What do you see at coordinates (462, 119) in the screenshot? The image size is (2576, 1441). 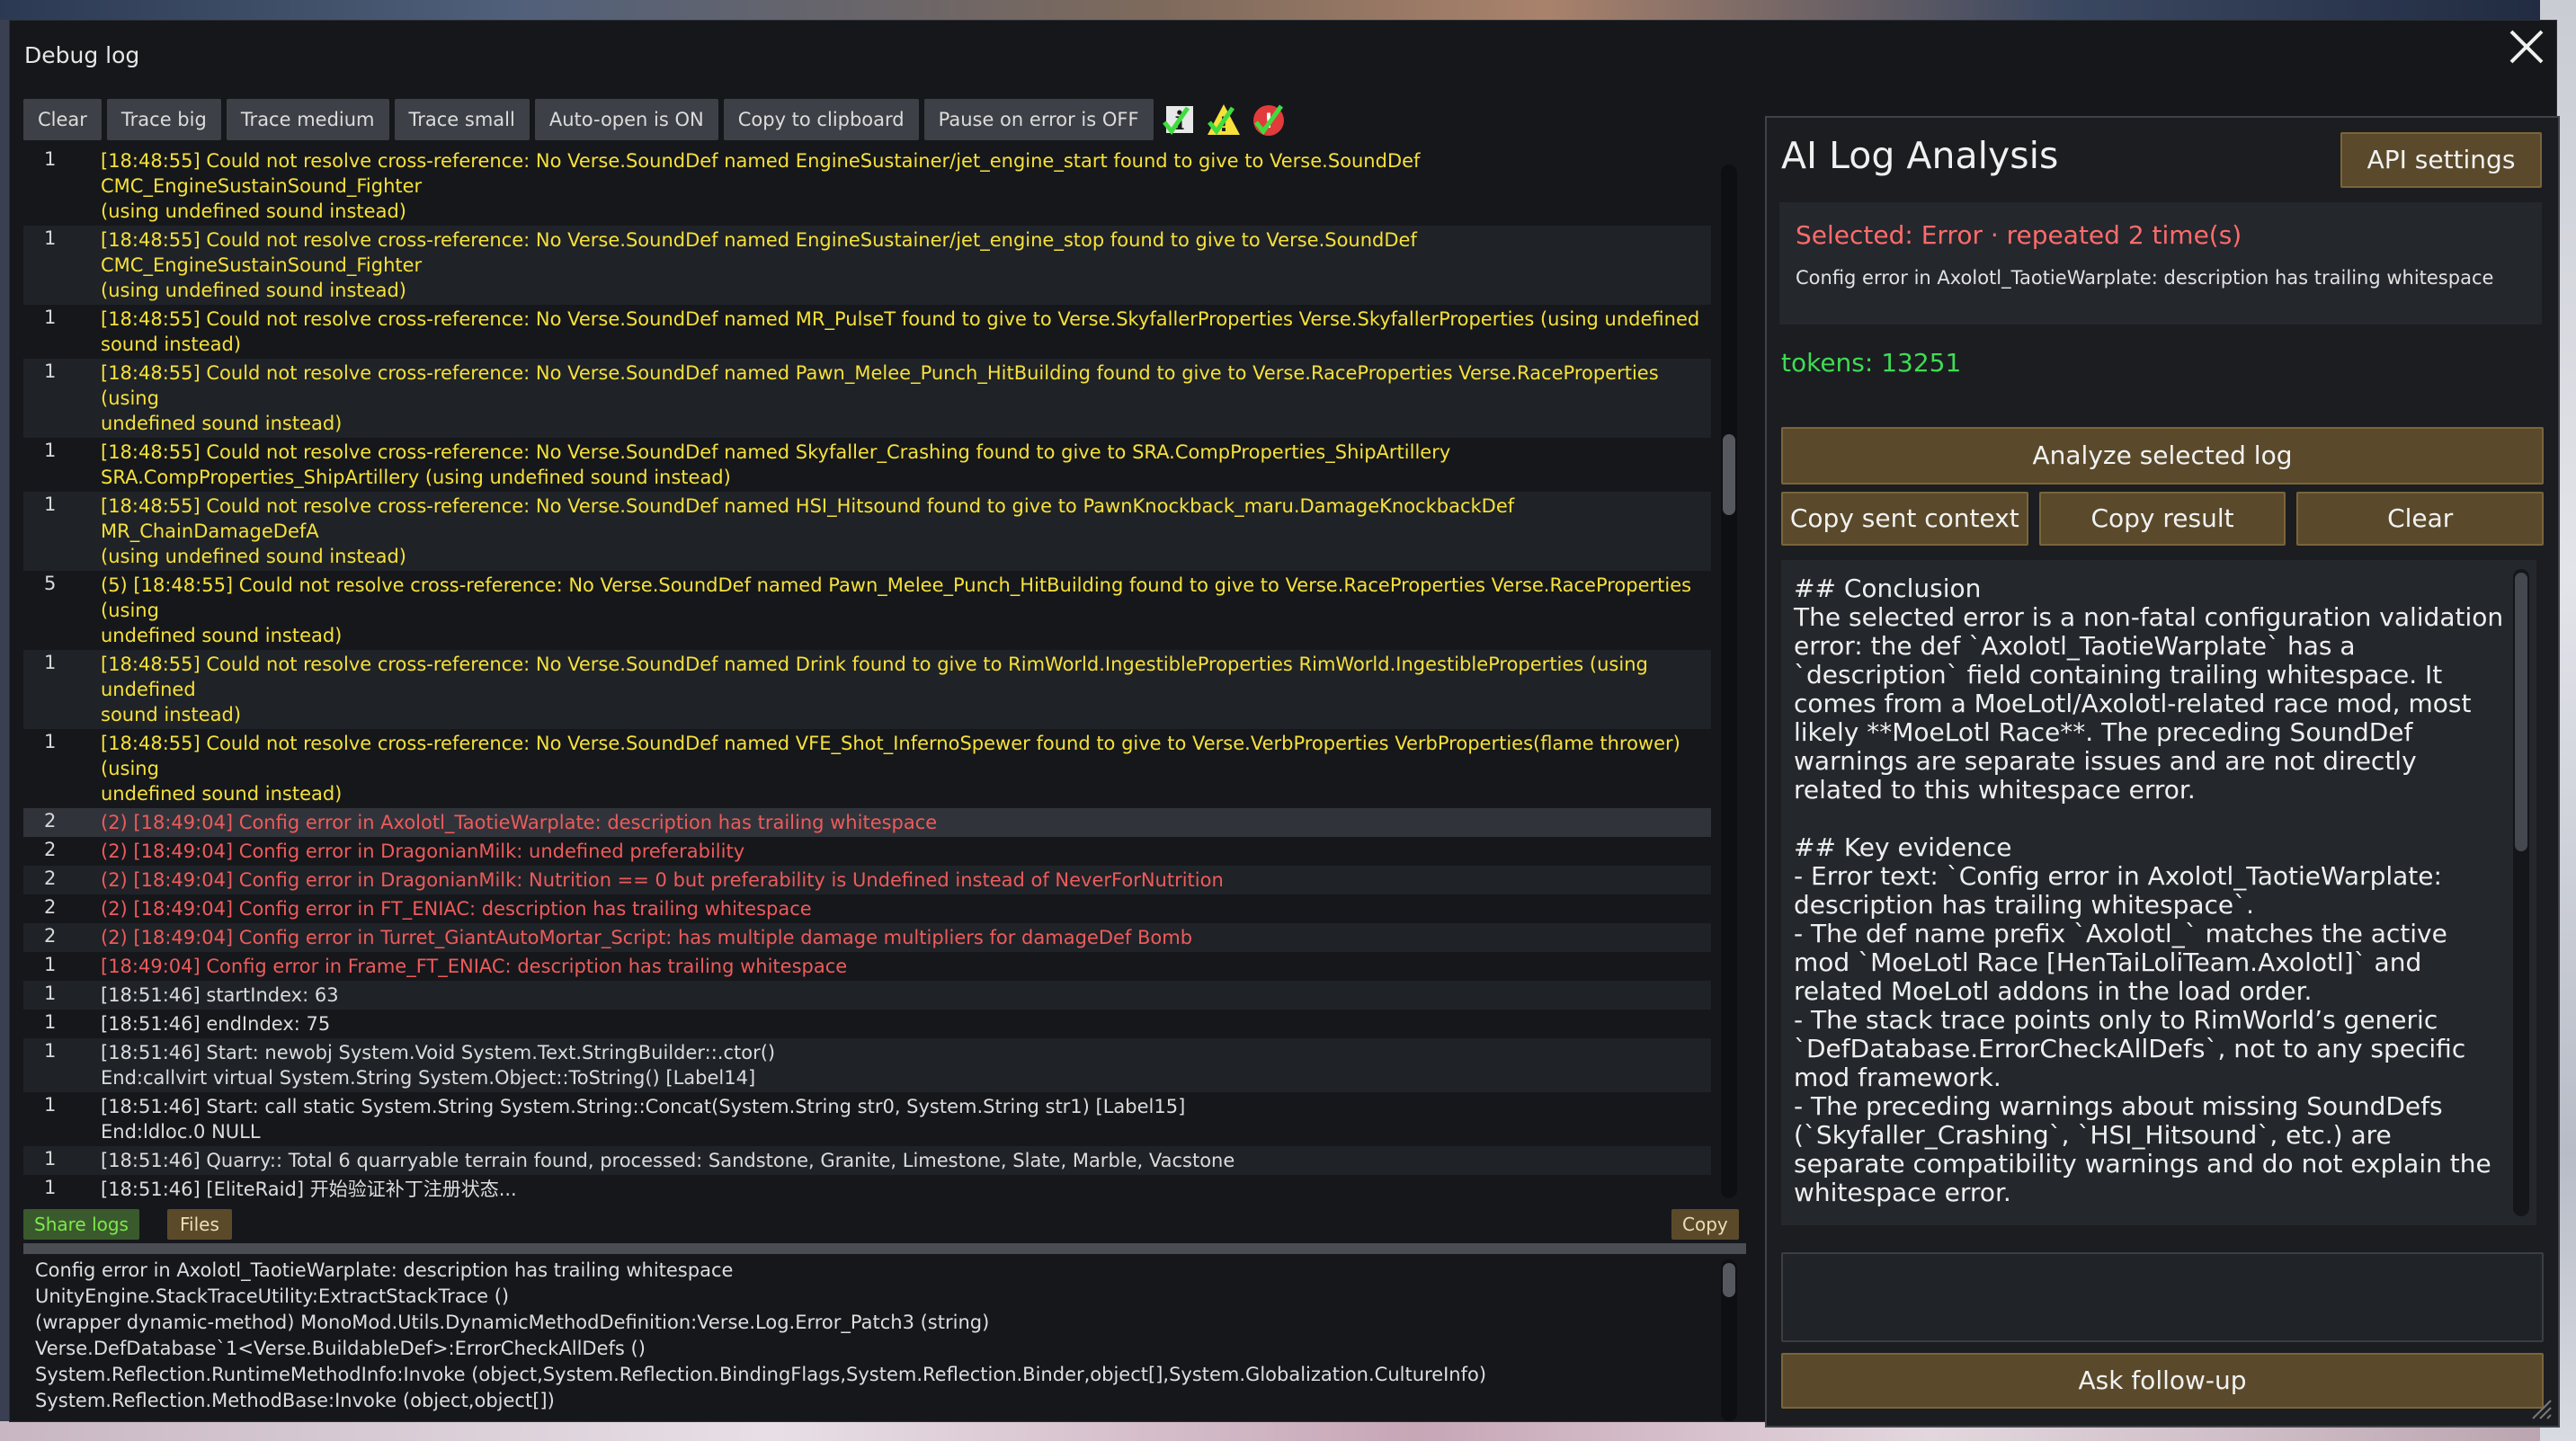 I see `trace-small-button: Trace small` at bounding box center [462, 119].